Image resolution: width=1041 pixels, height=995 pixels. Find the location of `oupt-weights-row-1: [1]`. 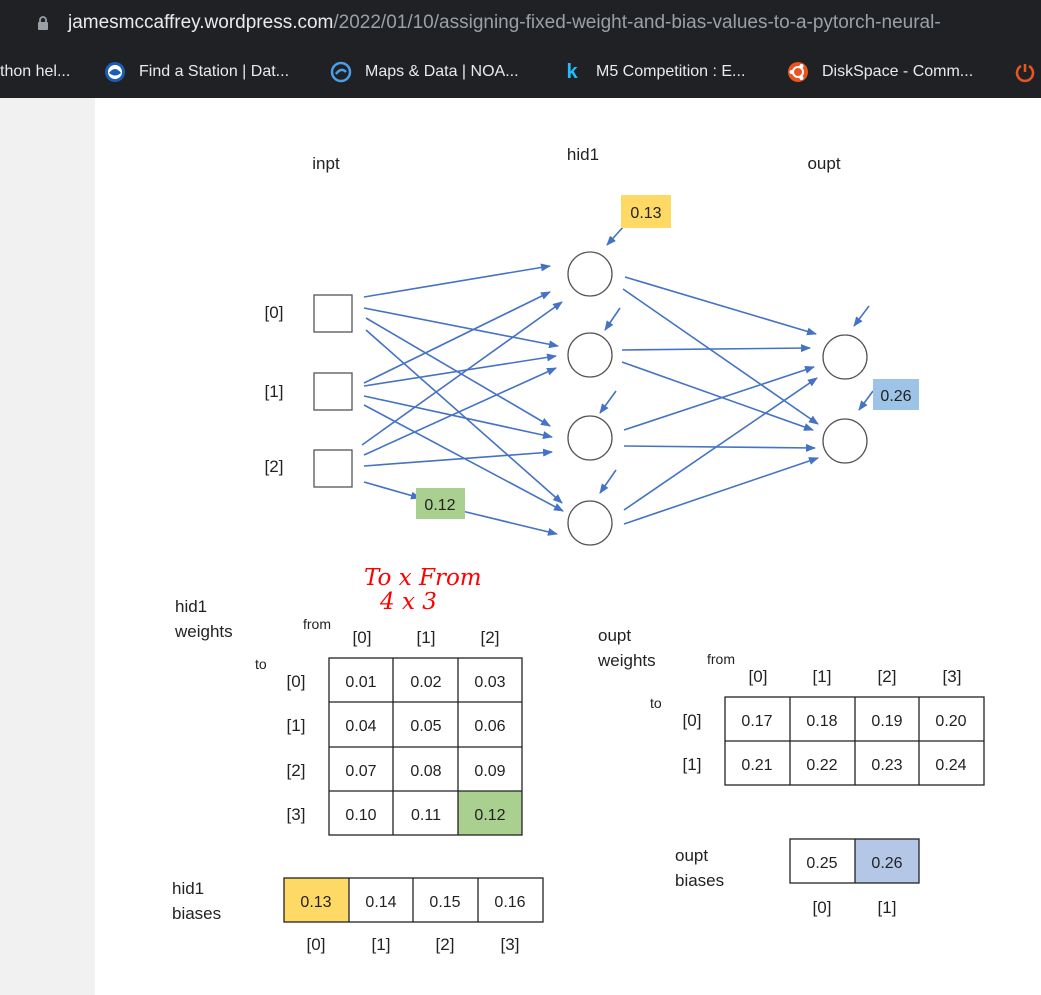

oupt-weights-row-1: [1] is located at coordinates (692, 764).